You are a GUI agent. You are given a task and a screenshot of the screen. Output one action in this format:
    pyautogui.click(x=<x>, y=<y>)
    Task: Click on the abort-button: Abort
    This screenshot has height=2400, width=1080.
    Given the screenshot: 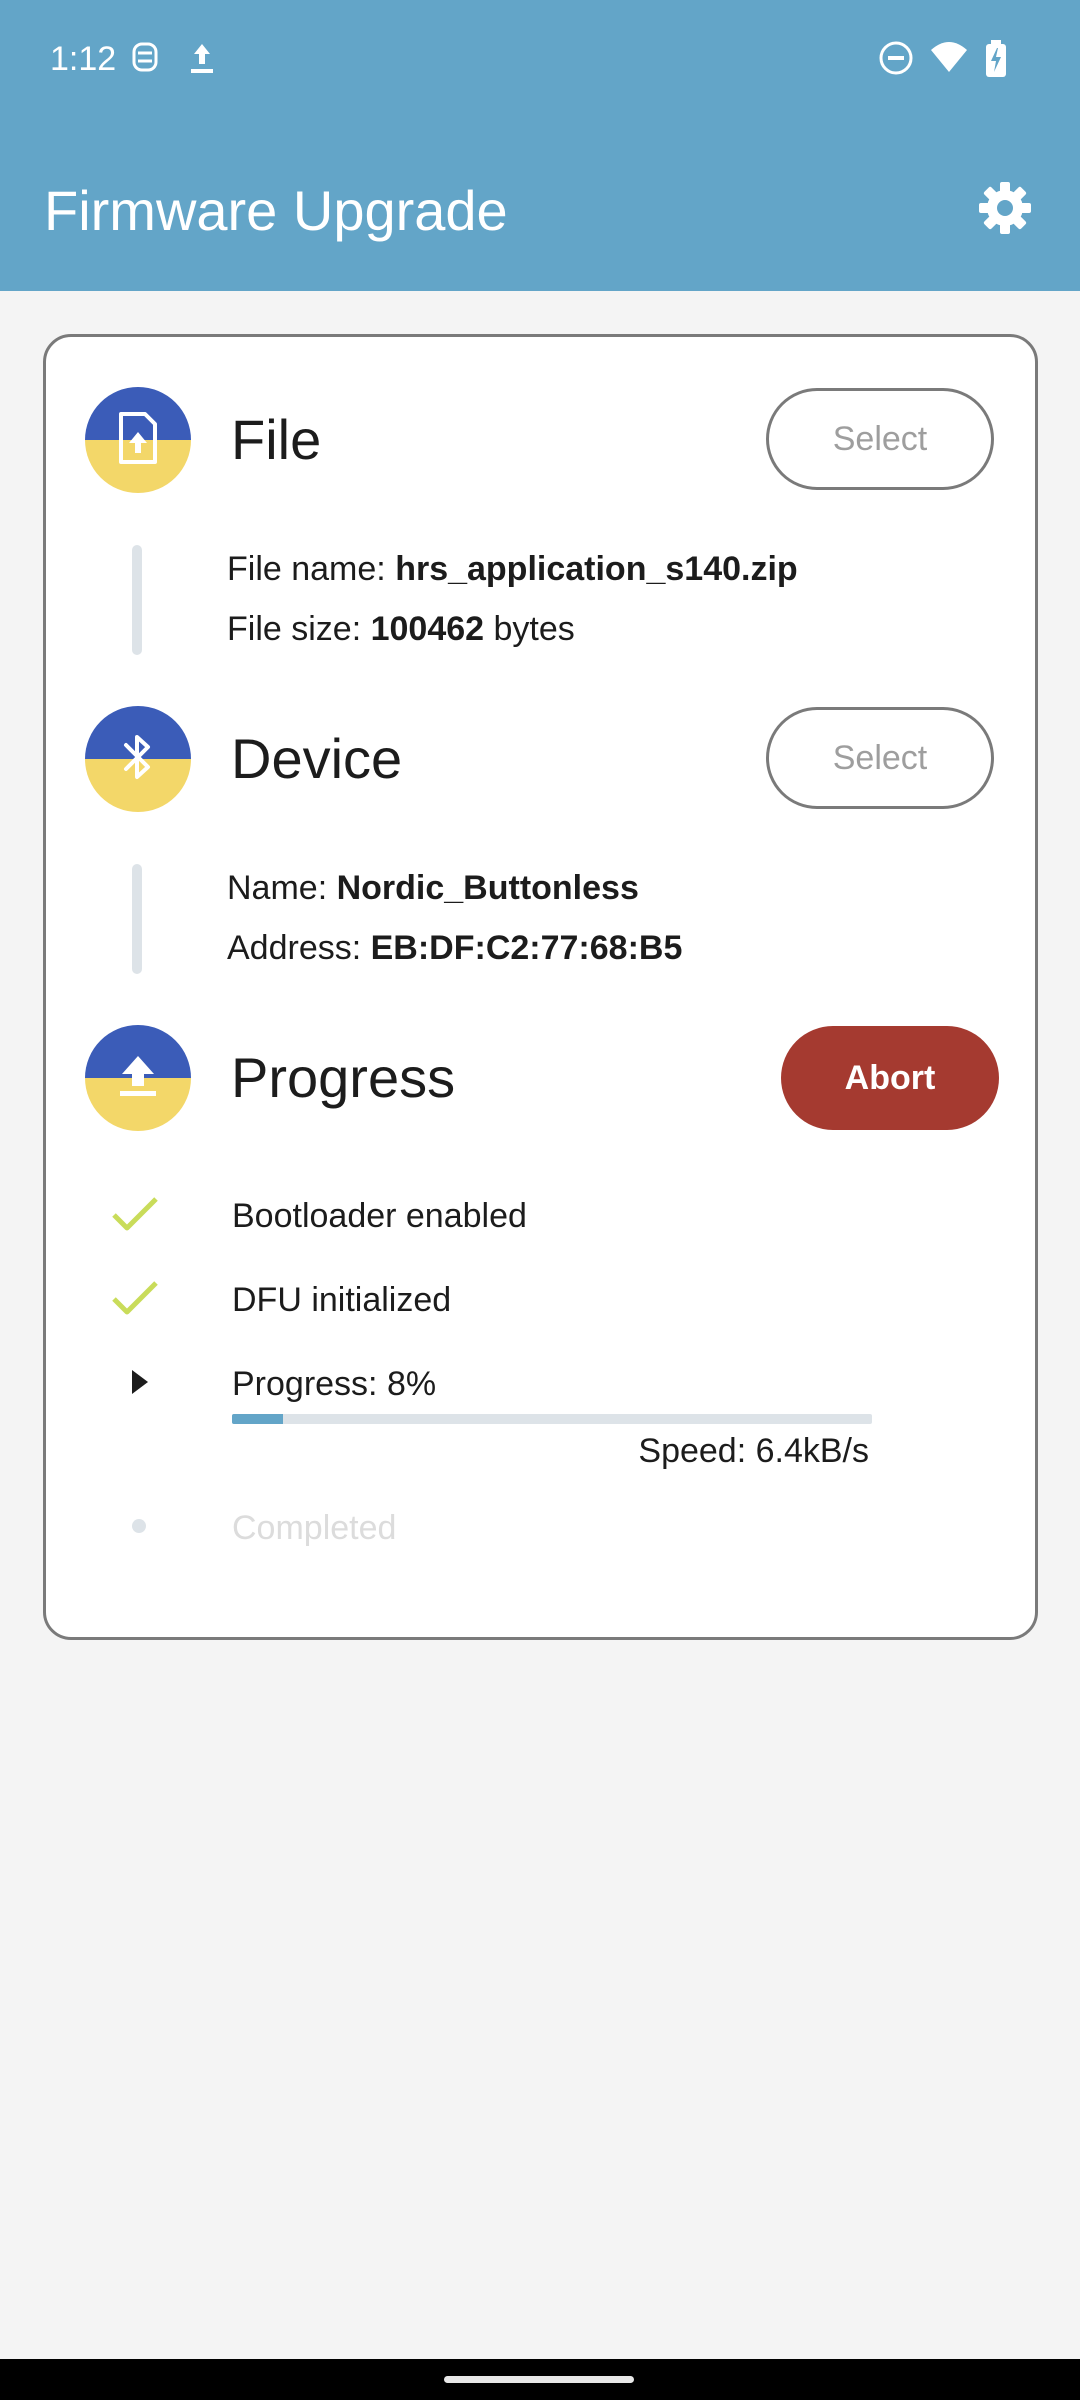 What is the action you would take?
    pyautogui.click(x=890, y=1078)
    